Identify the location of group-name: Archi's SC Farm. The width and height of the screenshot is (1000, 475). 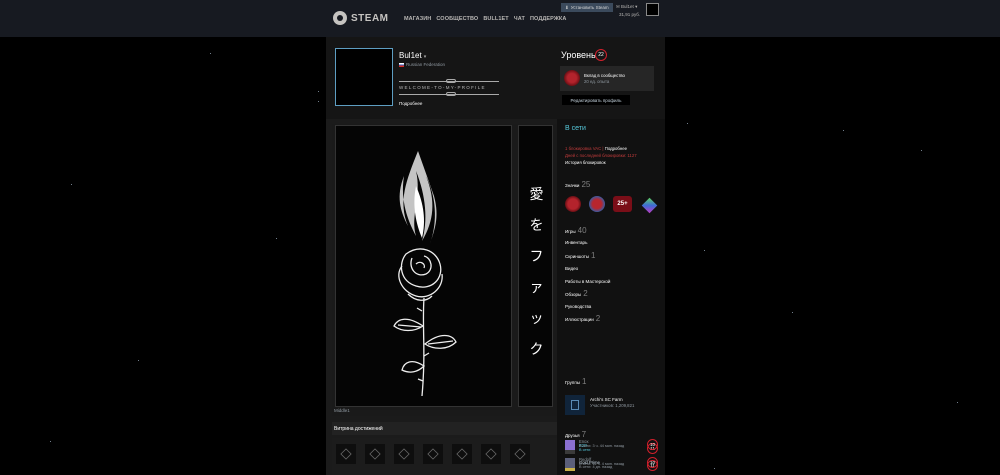
(606, 399).